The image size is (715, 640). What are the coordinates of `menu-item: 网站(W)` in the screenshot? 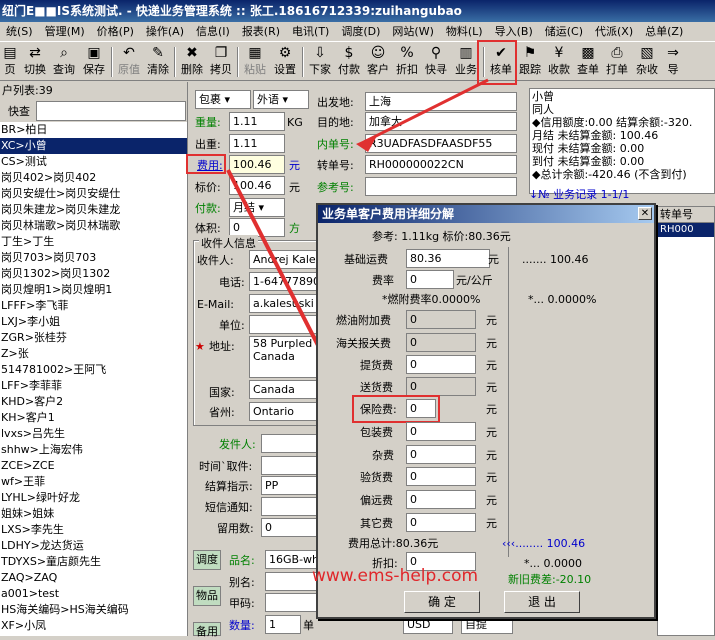 It's located at (412, 31).